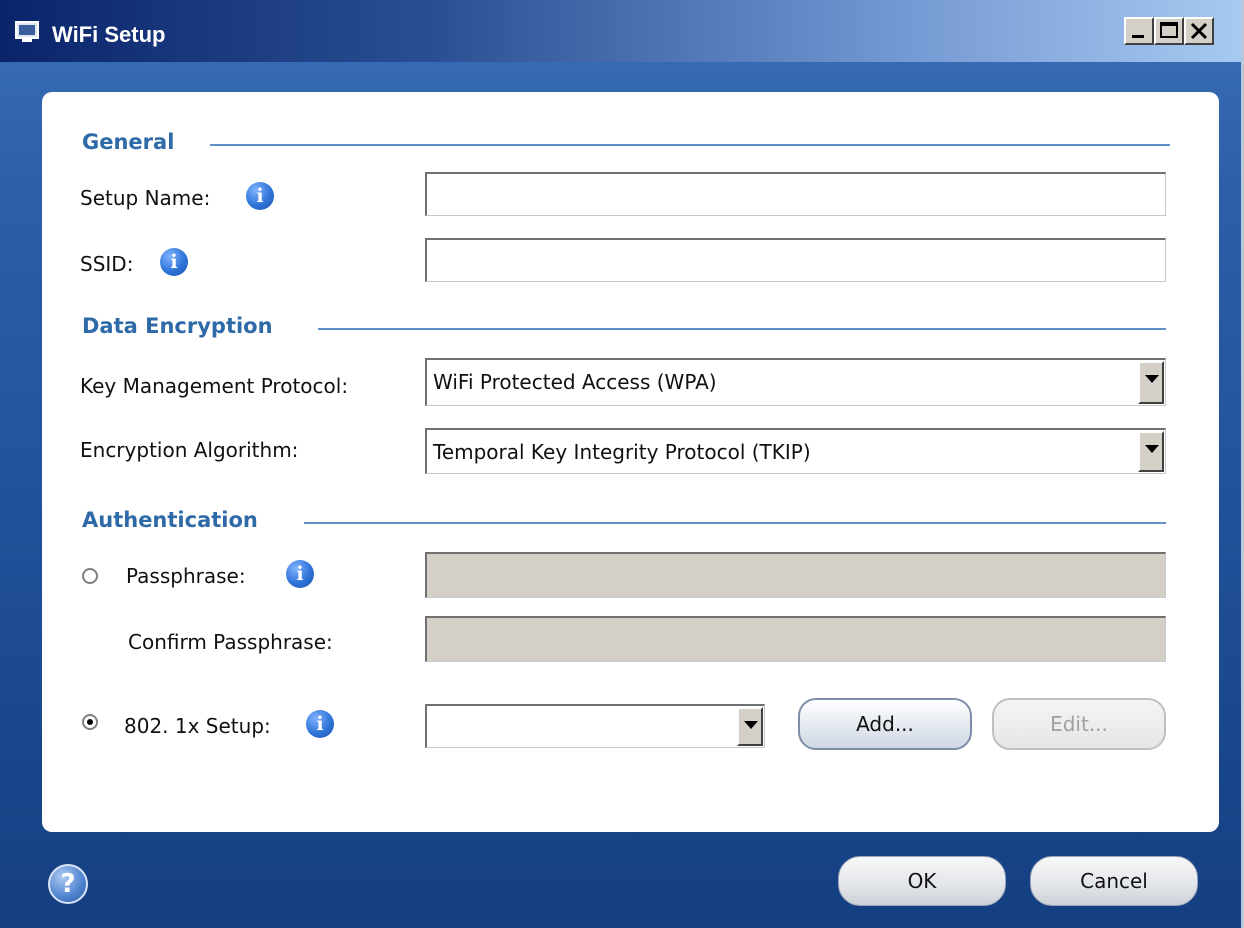  What do you see at coordinates (620, 31) in the screenshot?
I see `title-bar: WiFi Setup` at bounding box center [620, 31].